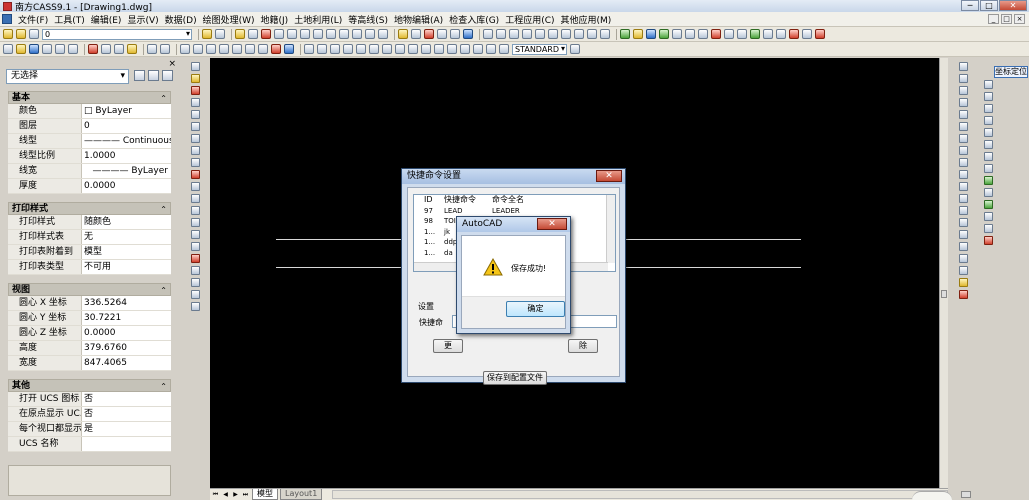 Image resolution: width=1029 pixels, height=500 pixels. Describe the element at coordinates (781, 34) in the screenshot. I see `fence-icon` at that location.